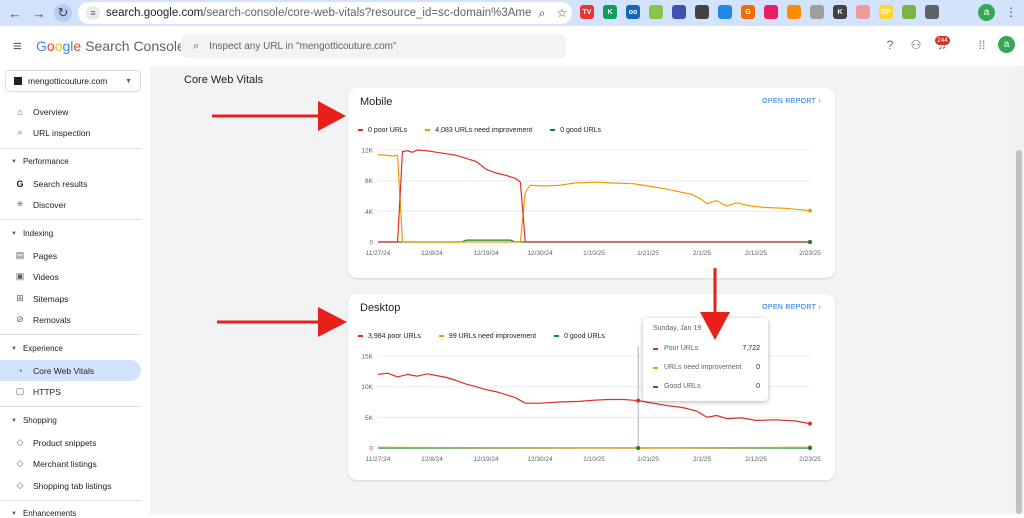 The image size is (1024, 518). Describe the element at coordinates (279, 116) in the screenshot. I see `arrow-to-mobile` at that location.